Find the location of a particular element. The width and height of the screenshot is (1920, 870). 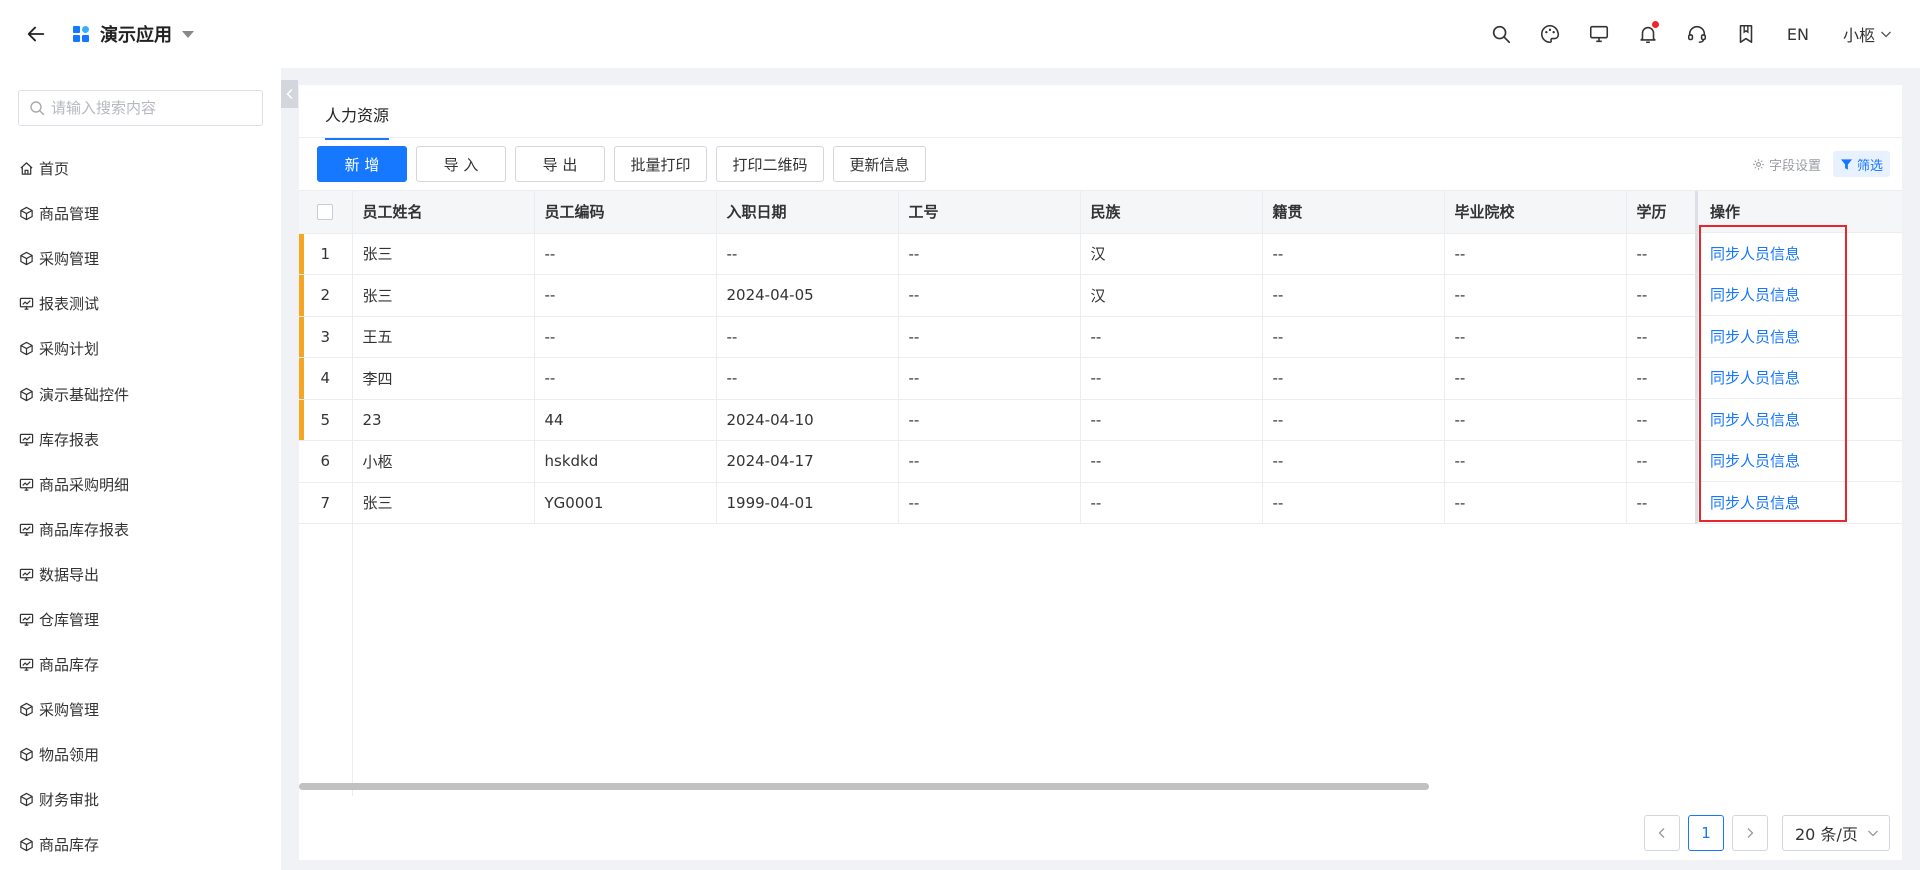

table-row: 5 23 44 2024-04-10 -- -- -- -- -- is located at coordinates (997, 420).